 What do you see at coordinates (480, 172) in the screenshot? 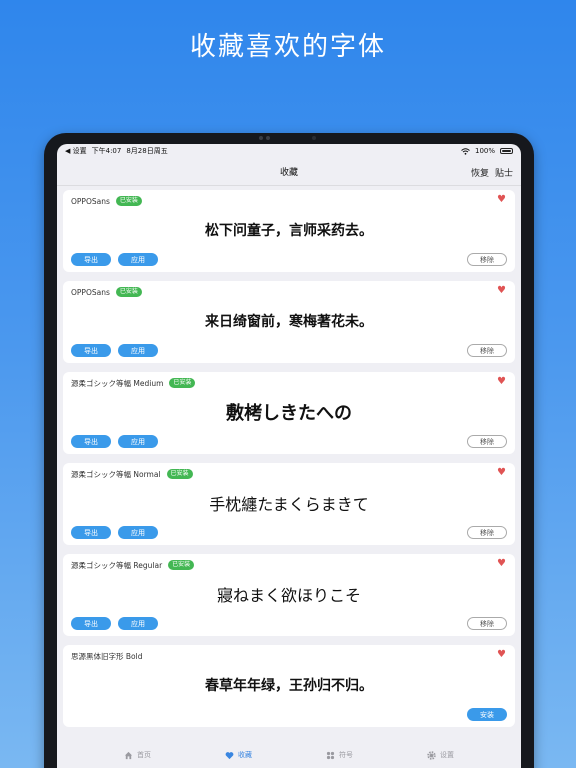
I see `restore-button: 恢复` at bounding box center [480, 172].